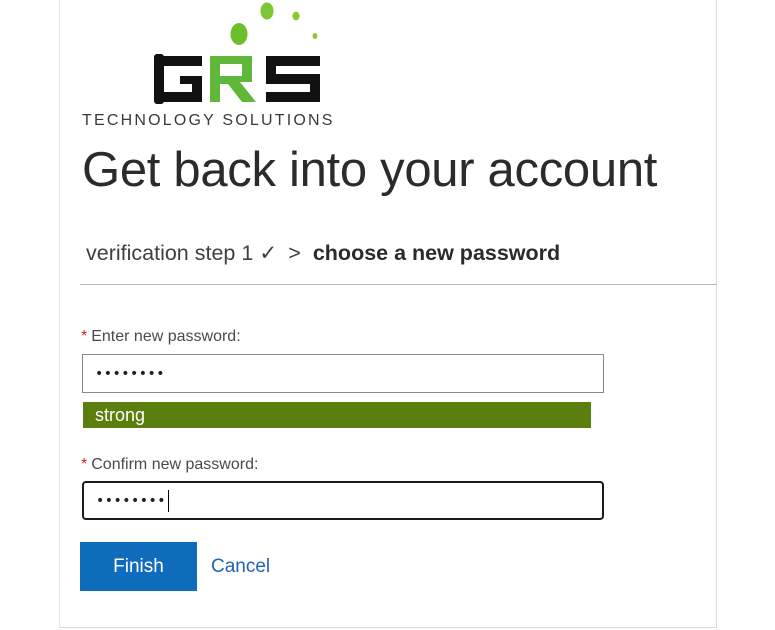 The width and height of the screenshot is (775, 630). Describe the element at coordinates (120, 414) in the screenshot. I see `password-strength-label: strong` at that location.